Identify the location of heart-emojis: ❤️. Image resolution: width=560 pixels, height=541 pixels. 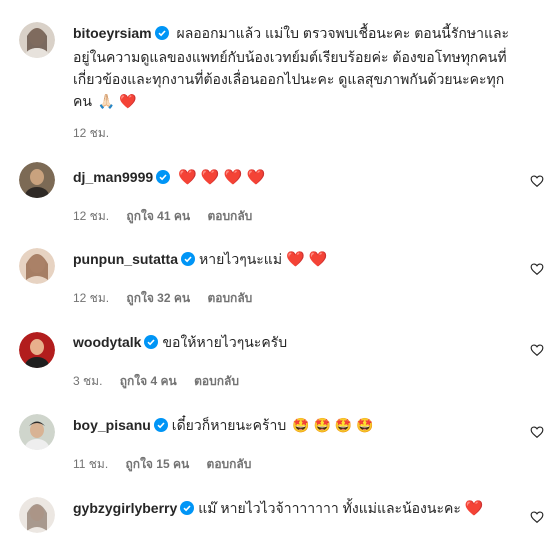
(474, 508).